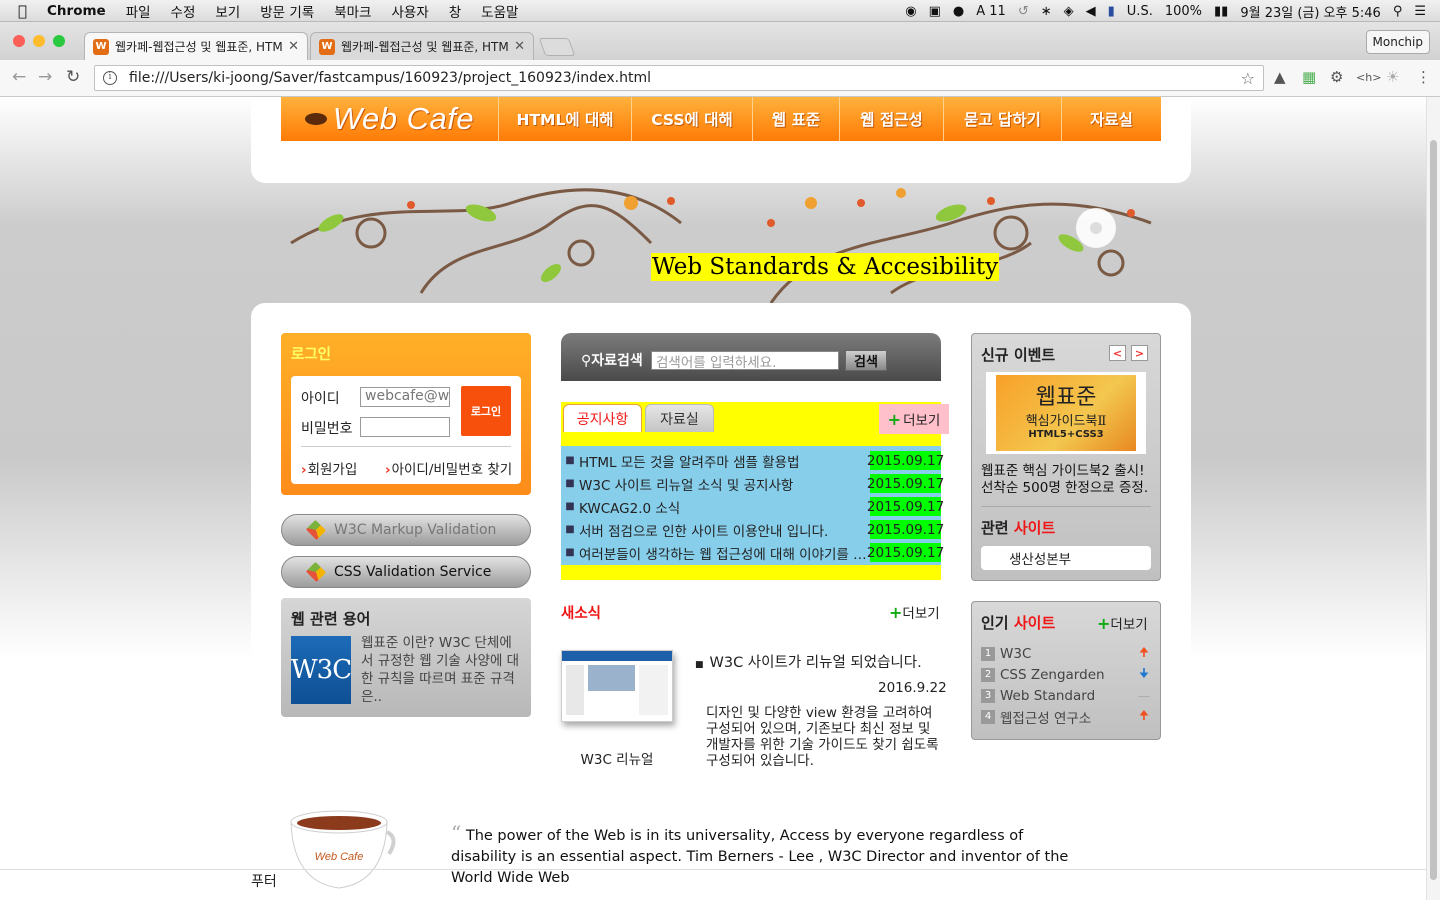  What do you see at coordinates (1003, 119) in the screenshot?
I see `nav-qna: 묻고 답하기` at bounding box center [1003, 119].